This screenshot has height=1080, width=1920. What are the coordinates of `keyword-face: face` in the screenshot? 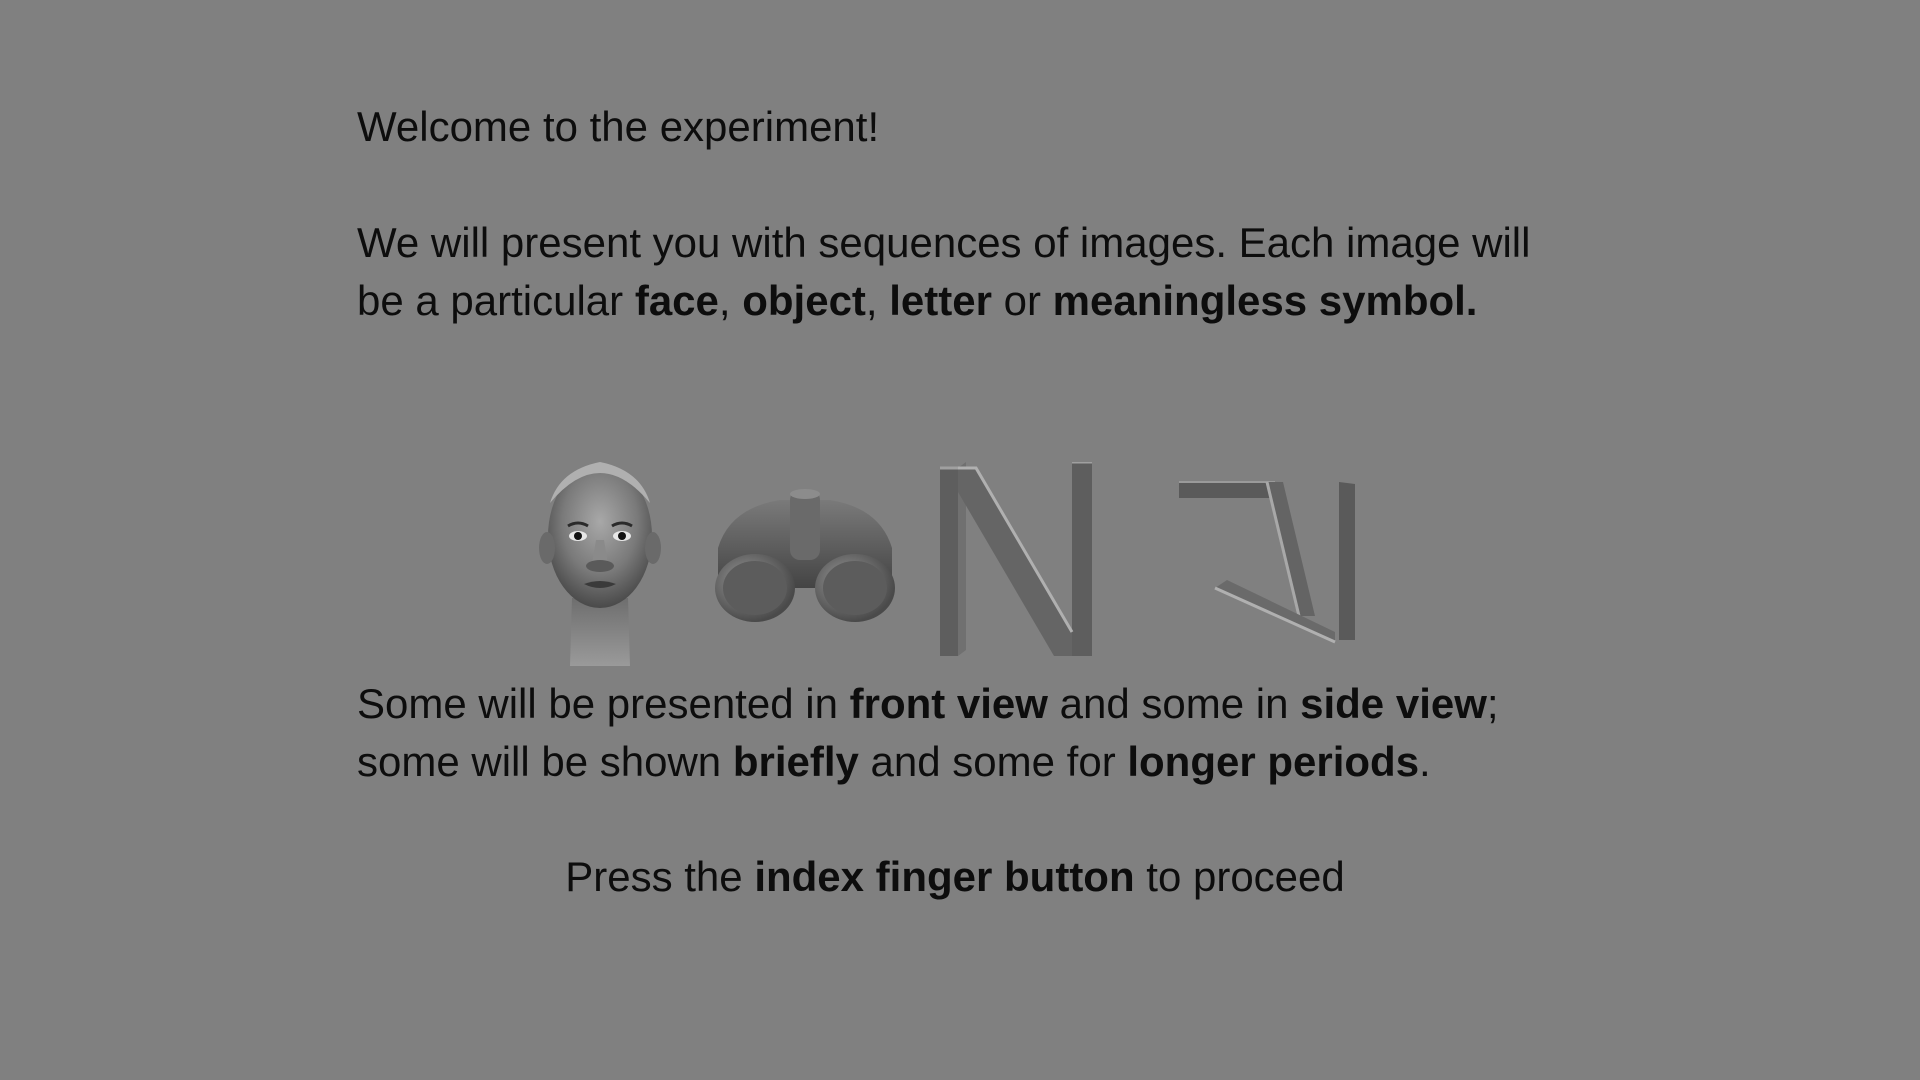 It's located at (676, 300).